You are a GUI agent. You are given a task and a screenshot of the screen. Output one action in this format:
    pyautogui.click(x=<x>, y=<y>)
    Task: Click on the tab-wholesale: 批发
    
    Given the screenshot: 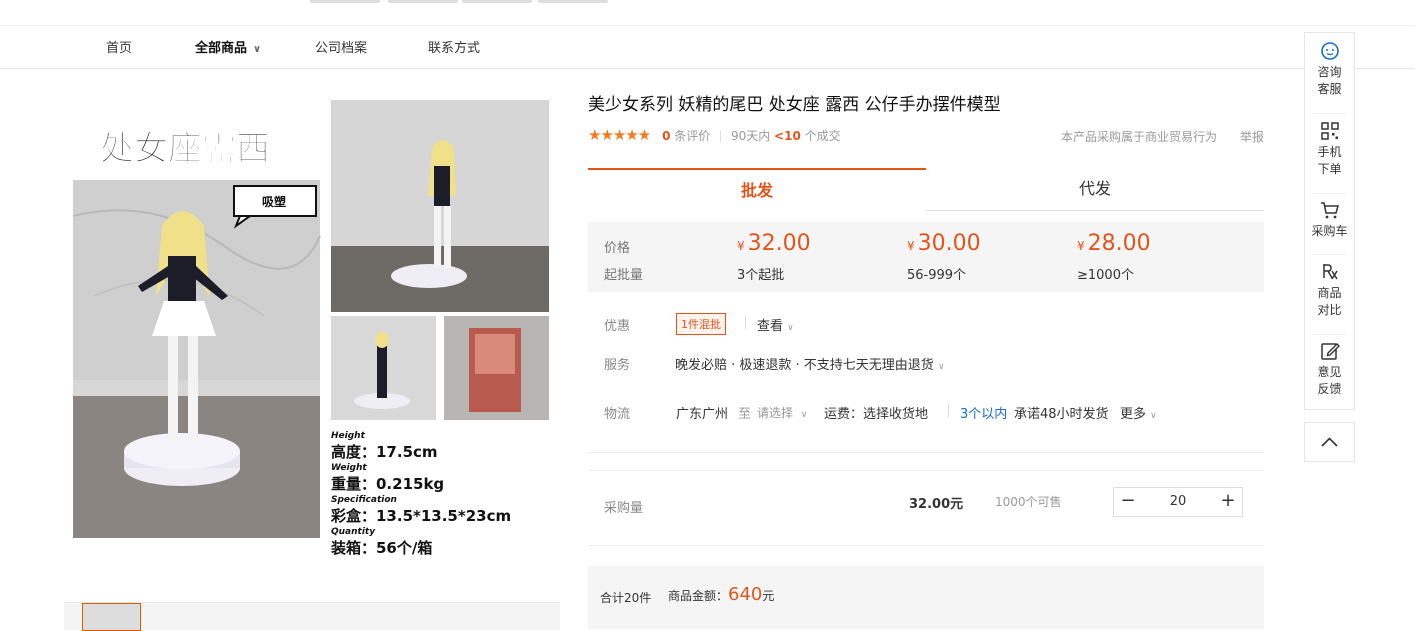 What is the action you would take?
    pyautogui.click(x=757, y=190)
    